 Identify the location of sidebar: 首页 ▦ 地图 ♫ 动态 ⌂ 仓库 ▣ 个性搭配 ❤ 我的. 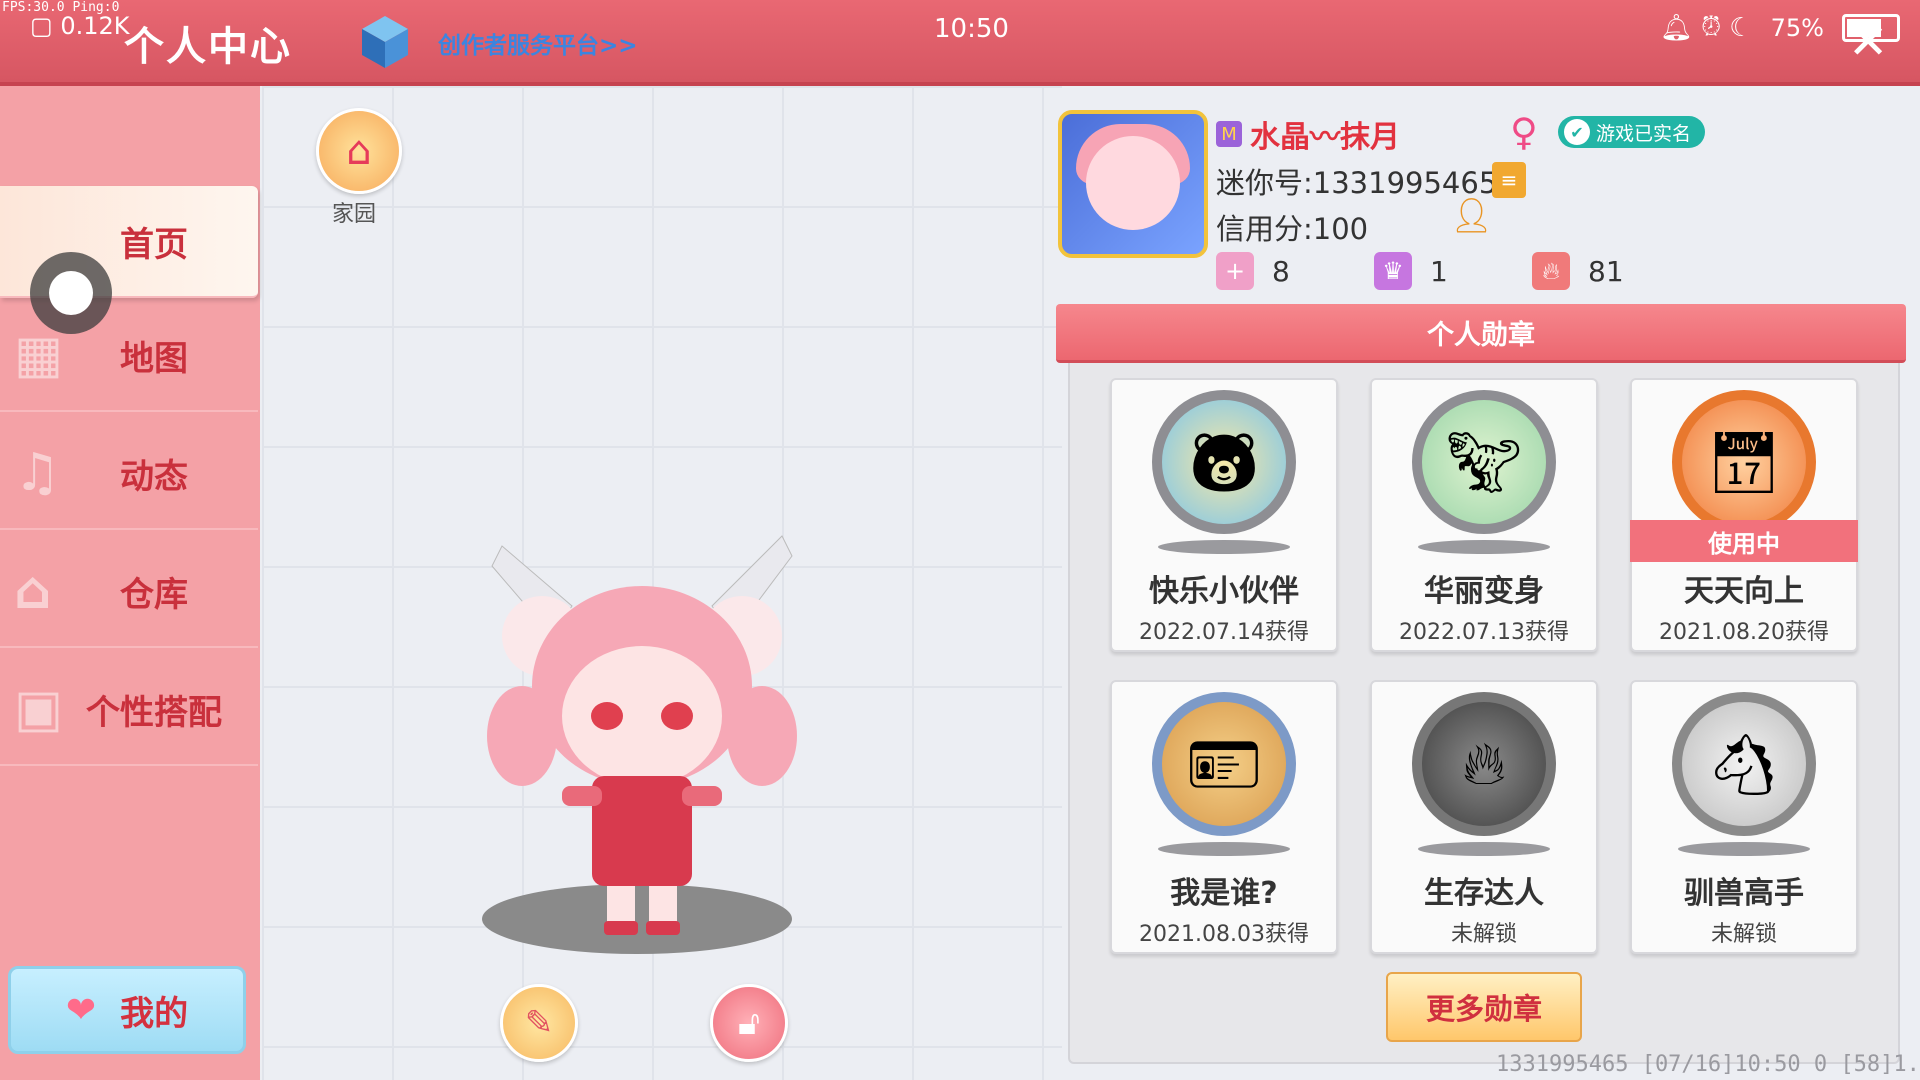
(130, 583).